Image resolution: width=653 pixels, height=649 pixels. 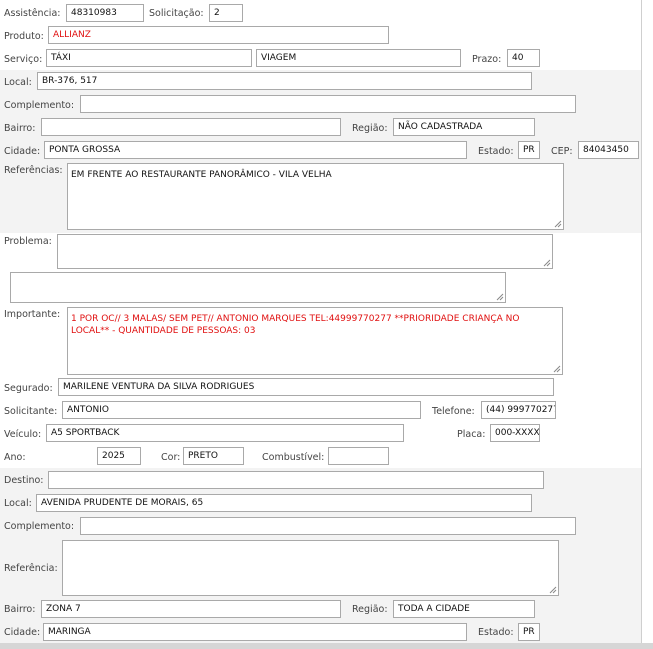 I want to click on origin-local-field: BR-376, 517, so click(x=284, y=81).